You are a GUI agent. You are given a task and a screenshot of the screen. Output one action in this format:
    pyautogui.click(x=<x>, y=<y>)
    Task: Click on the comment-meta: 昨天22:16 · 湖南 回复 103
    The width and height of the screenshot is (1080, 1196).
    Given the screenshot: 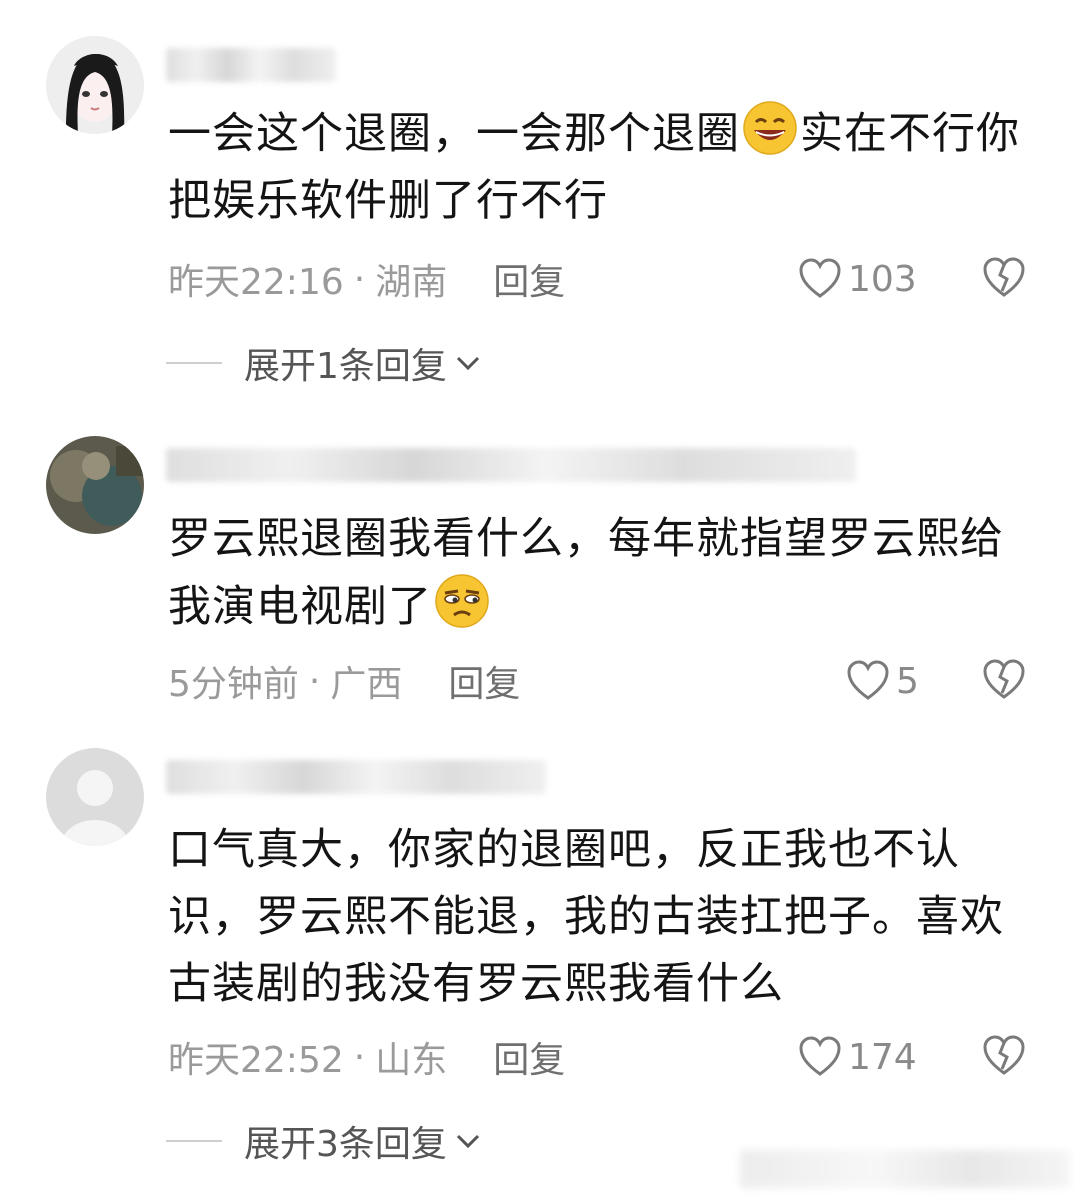 What is the action you would take?
    pyautogui.click(x=604, y=279)
    